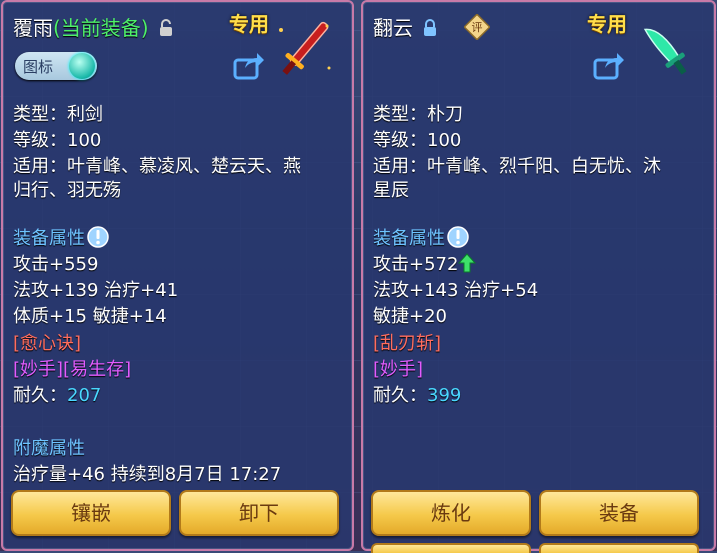 The width and height of the screenshot is (717, 553). What do you see at coordinates (147, 474) in the screenshot?
I see `enchant-line: 治疗量+46 持续到8月7日 17:27` at bounding box center [147, 474].